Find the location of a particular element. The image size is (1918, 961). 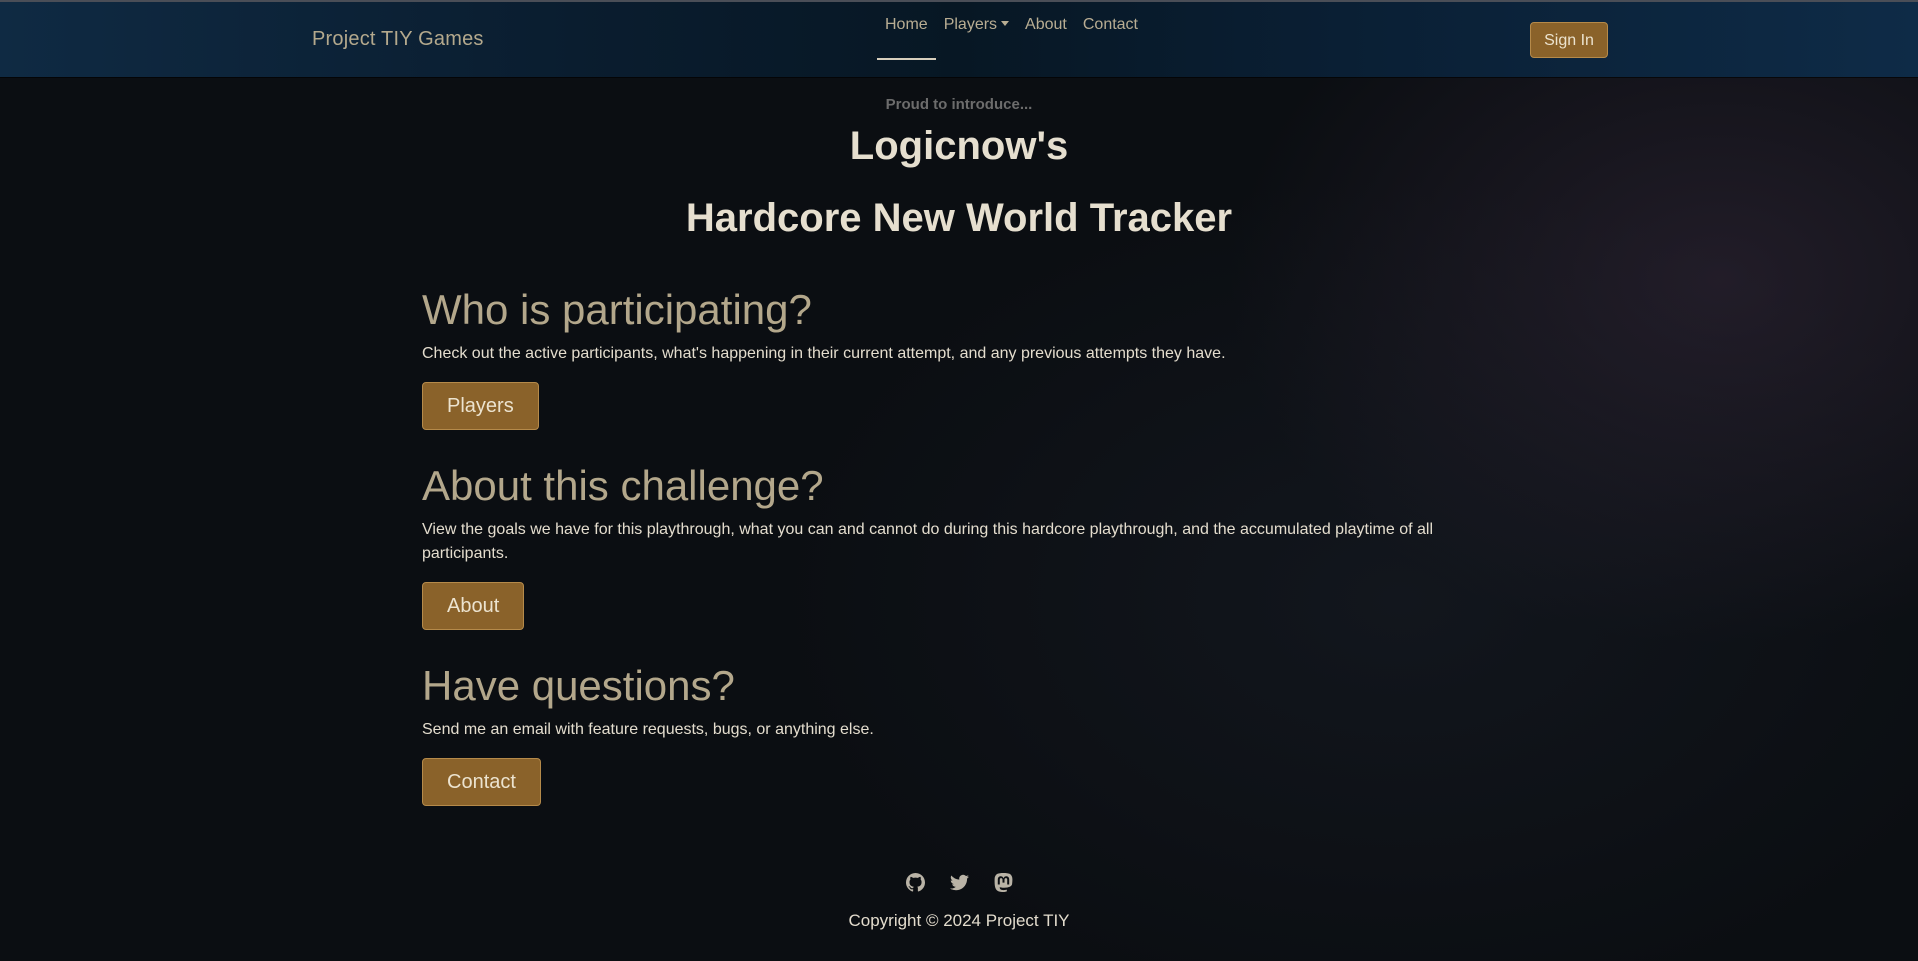

nav-link-about-label: About is located at coordinates (1046, 24).